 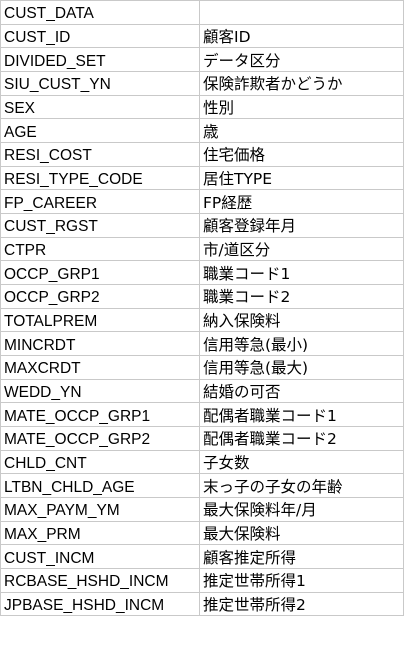 What do you see at coordinates (100, 320) in the screenshot?
I see `field-name-cell: TOTALPREM` at bounding box center [100, 320].